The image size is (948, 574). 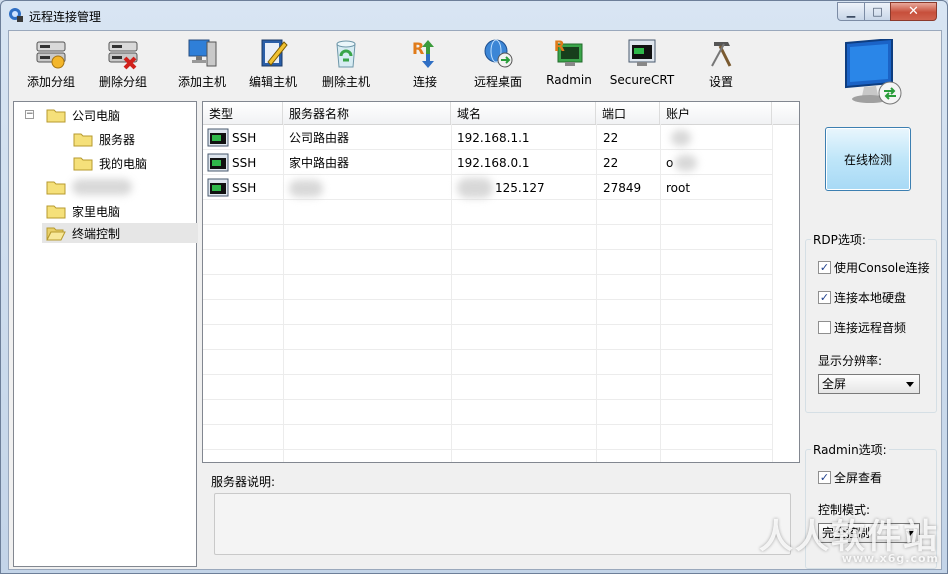 I want to click on rdp-disk-checkbox: ✓ 连接本地硬盘, so click(x=862, y=297).